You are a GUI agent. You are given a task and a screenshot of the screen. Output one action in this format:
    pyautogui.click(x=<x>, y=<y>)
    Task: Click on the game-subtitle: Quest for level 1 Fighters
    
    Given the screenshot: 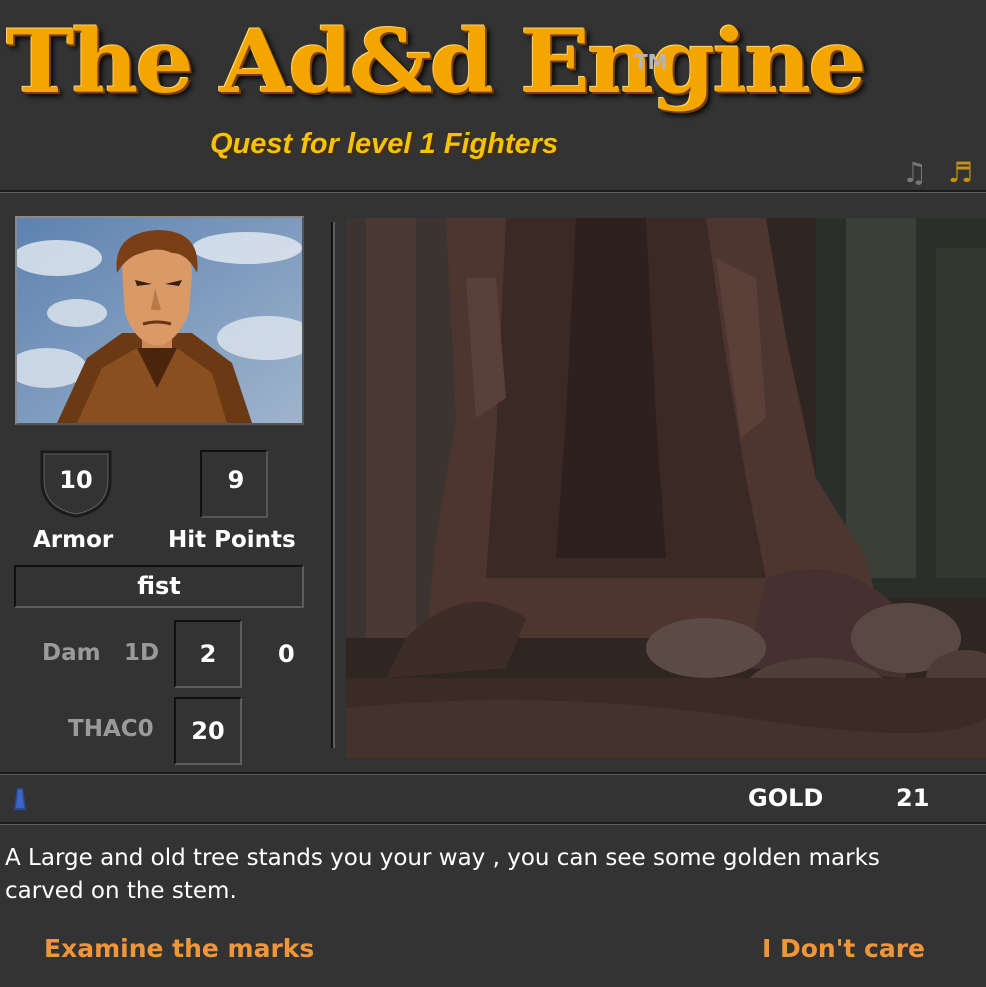 What is the action you would take?
    pyautogui.click(x=384, y=144)
    